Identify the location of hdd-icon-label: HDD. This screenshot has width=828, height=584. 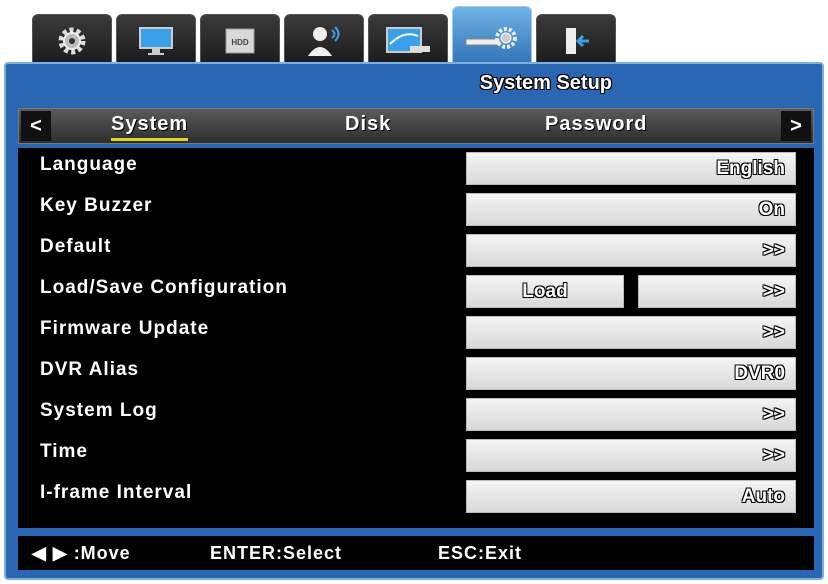
(240, 42).